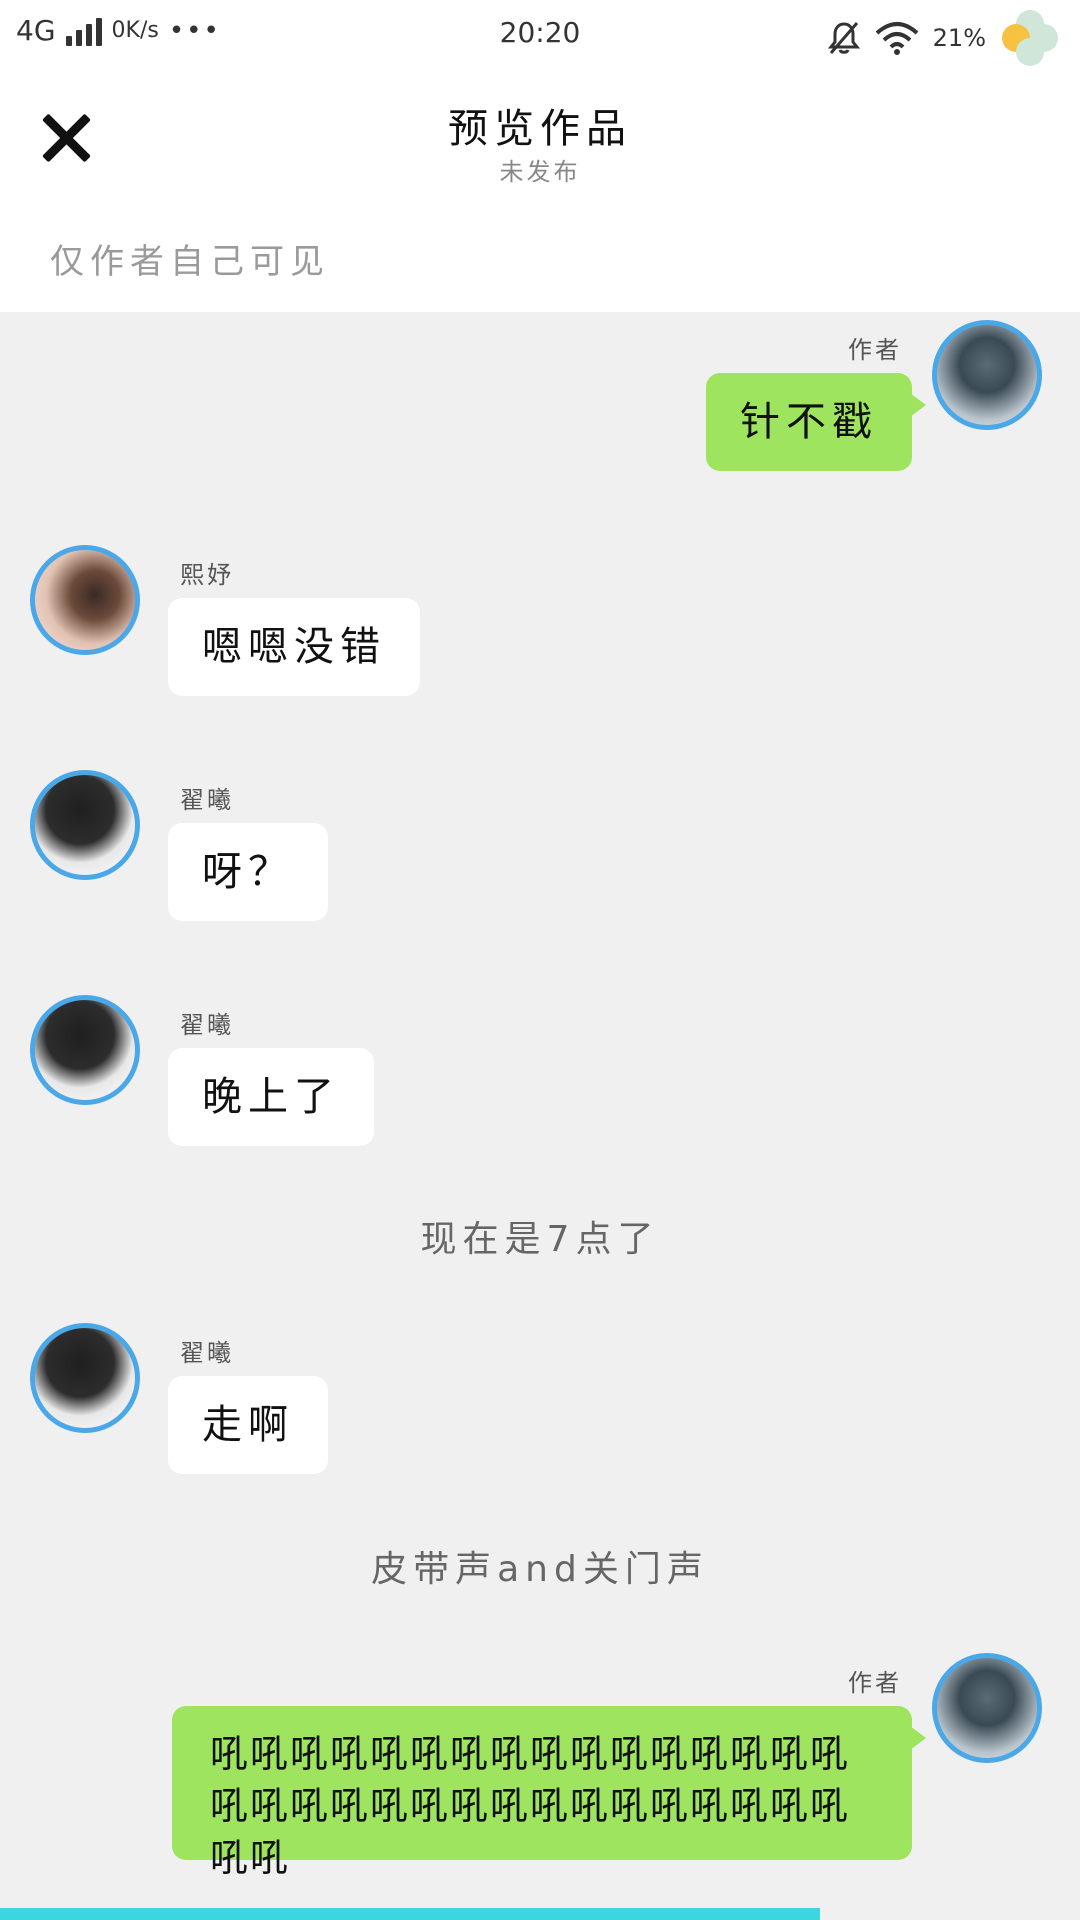 The height and width of the screenshot is (1920, 1080). Describe the element at coordinates (549, 1793) in the screenshot. I see `message-bubble: 吼吼吼吼吼吼吼吼吼吼吼吼吼吼吼吼吼吼吼吼吼吼吼吼吼吼吼吼吼吼吼吼吼吼` at that location.